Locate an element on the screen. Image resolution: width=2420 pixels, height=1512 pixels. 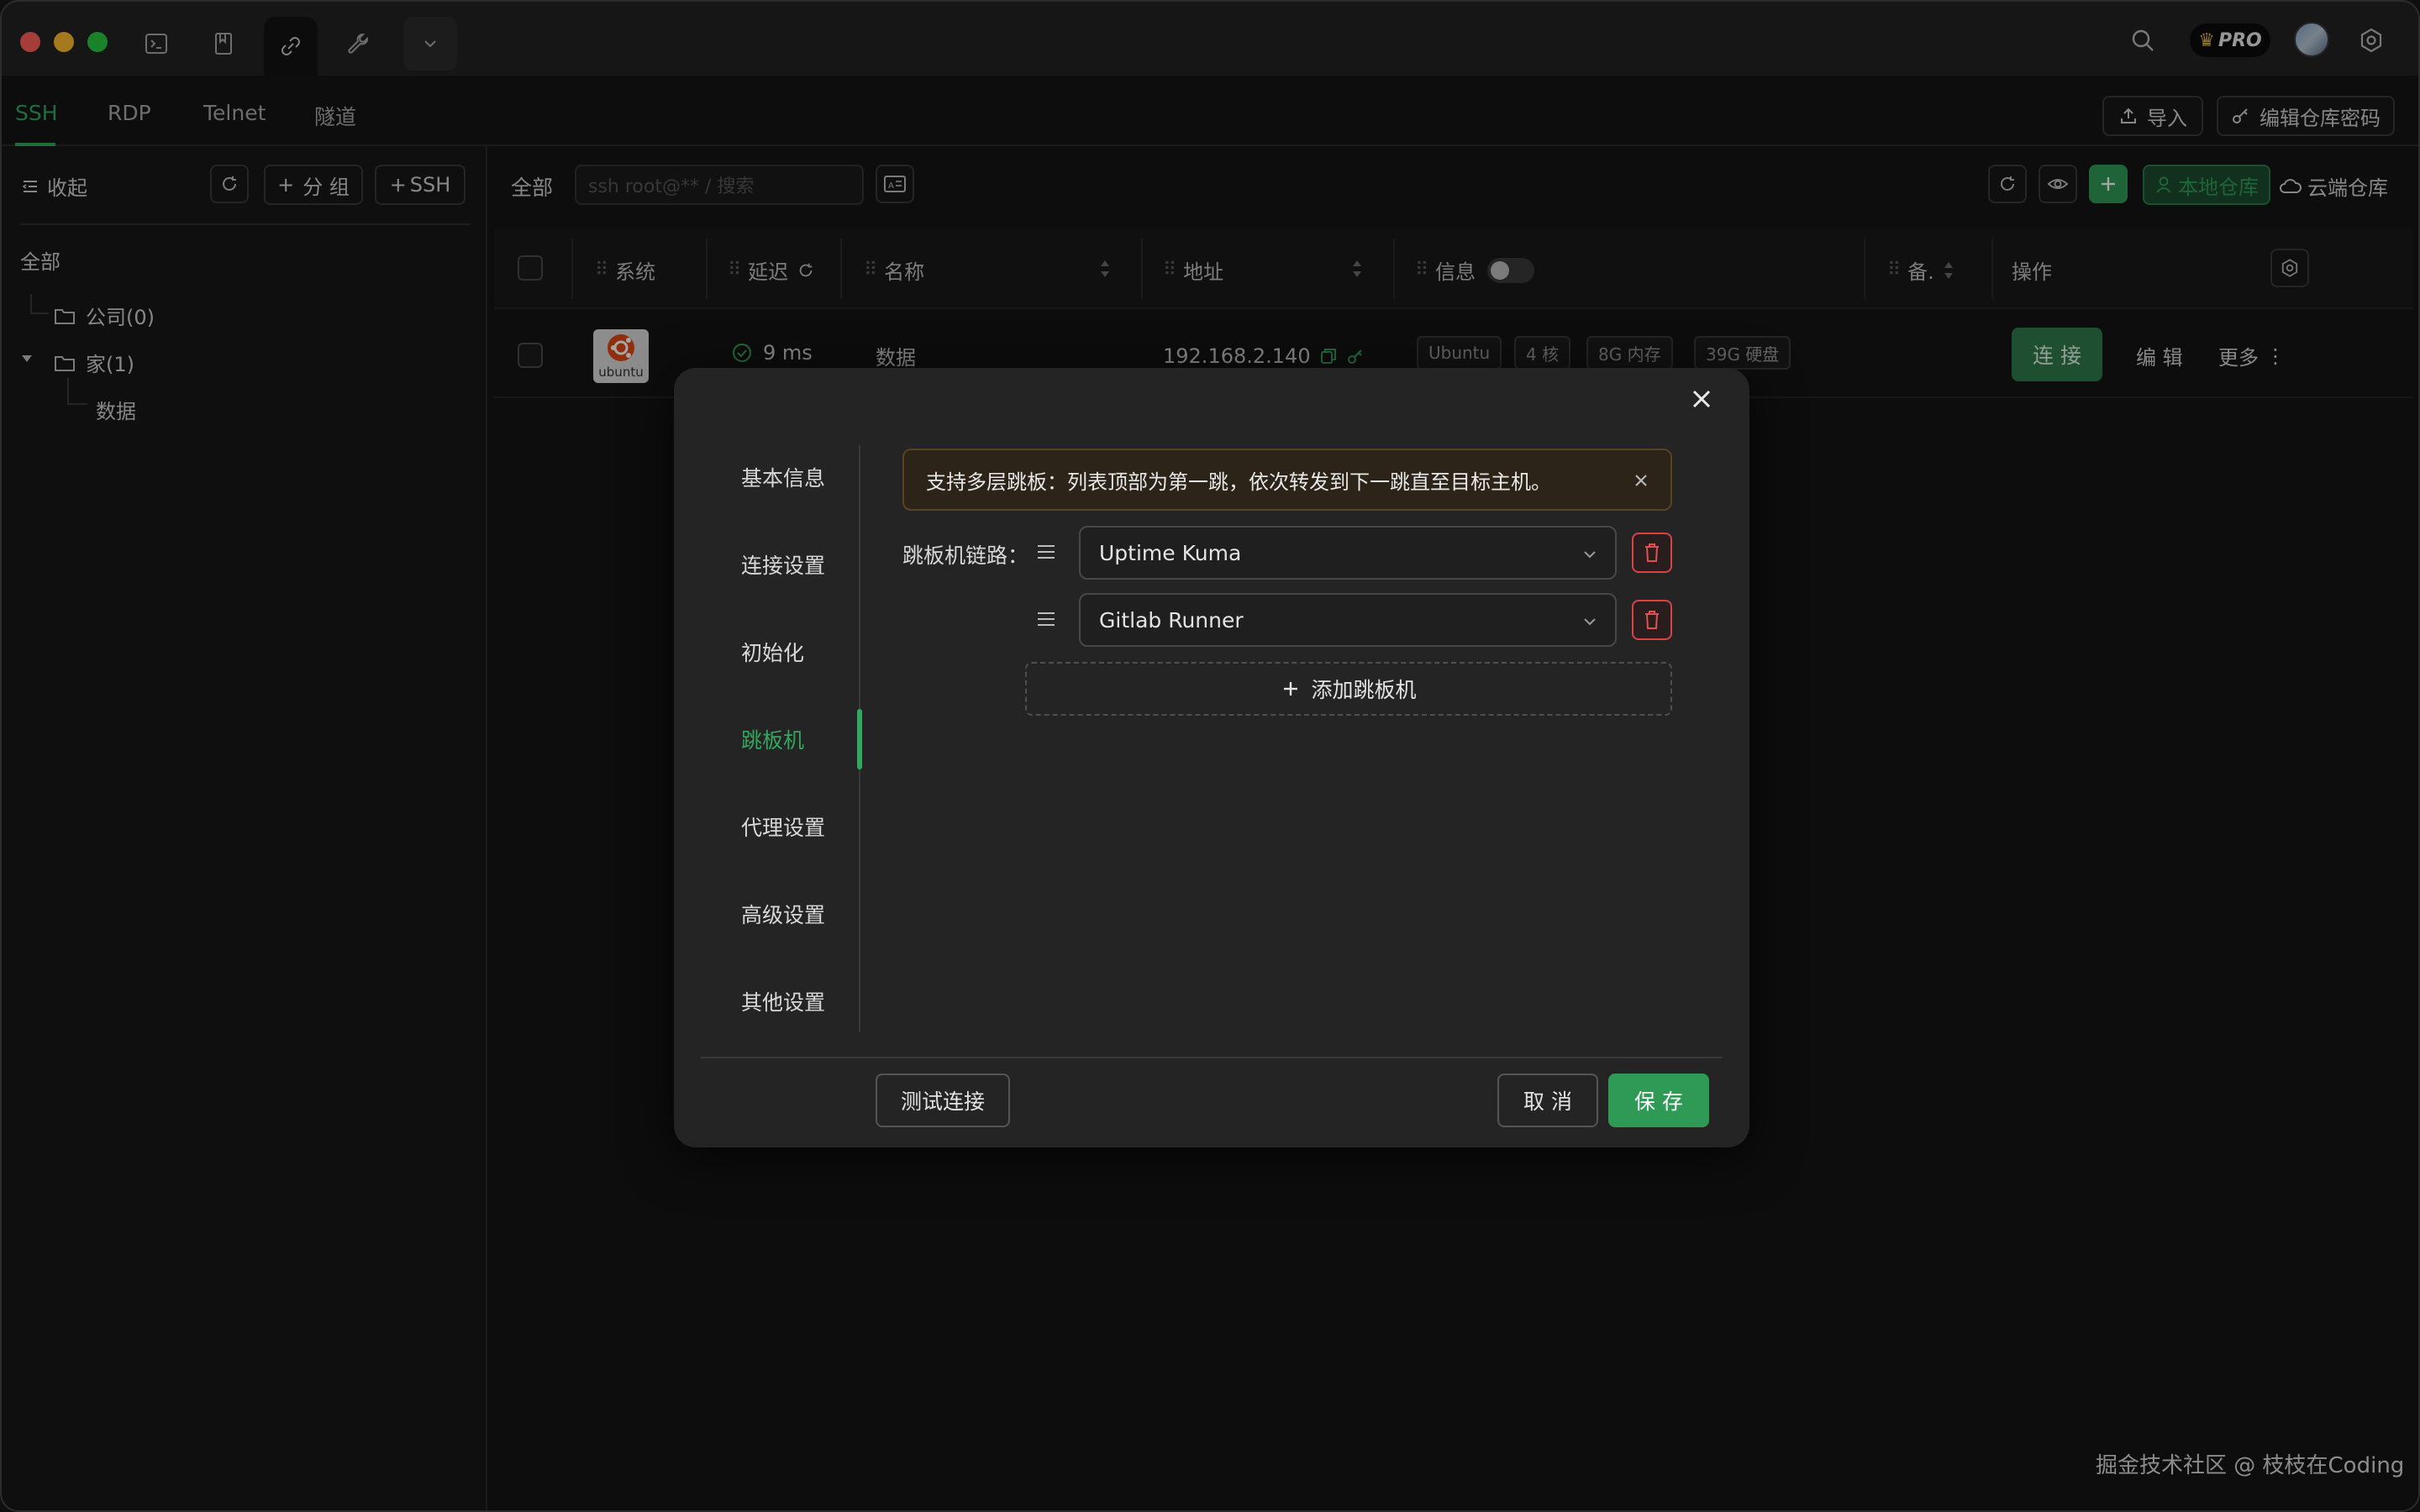
nav-jump-host: 跳板机 is located at coordinates (772, 739).